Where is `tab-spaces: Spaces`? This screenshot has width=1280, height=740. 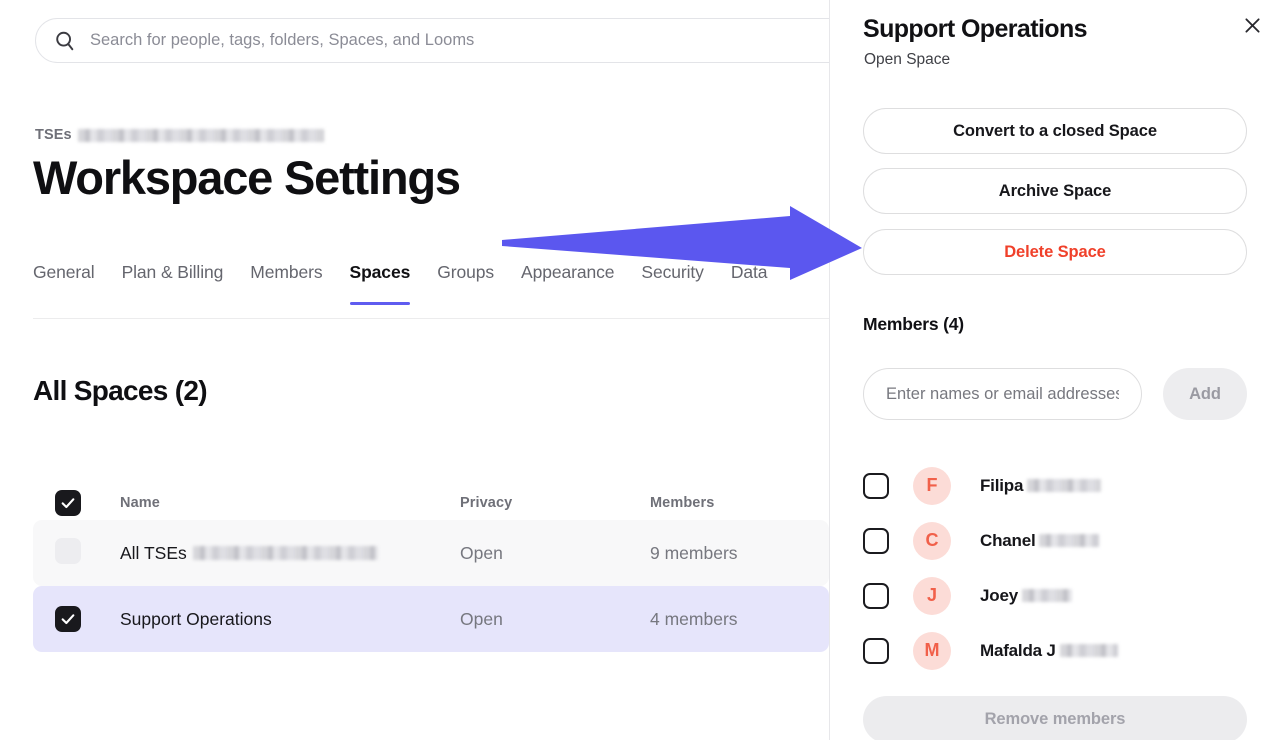 tab-spaces: Spaces is located at coordinates (379, 283).